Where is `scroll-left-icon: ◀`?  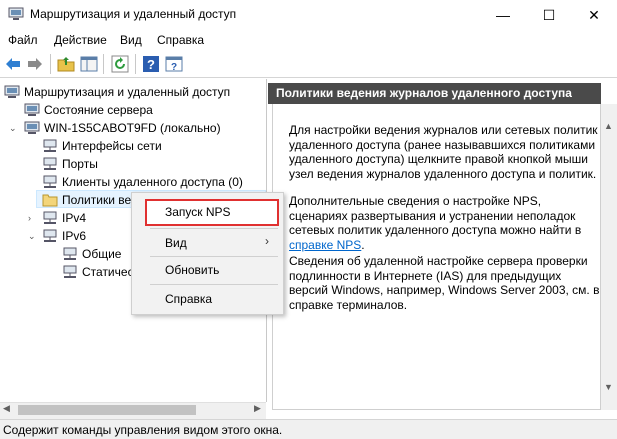
scroll-left-icon: ◀ is located at coordinates (6, 408).